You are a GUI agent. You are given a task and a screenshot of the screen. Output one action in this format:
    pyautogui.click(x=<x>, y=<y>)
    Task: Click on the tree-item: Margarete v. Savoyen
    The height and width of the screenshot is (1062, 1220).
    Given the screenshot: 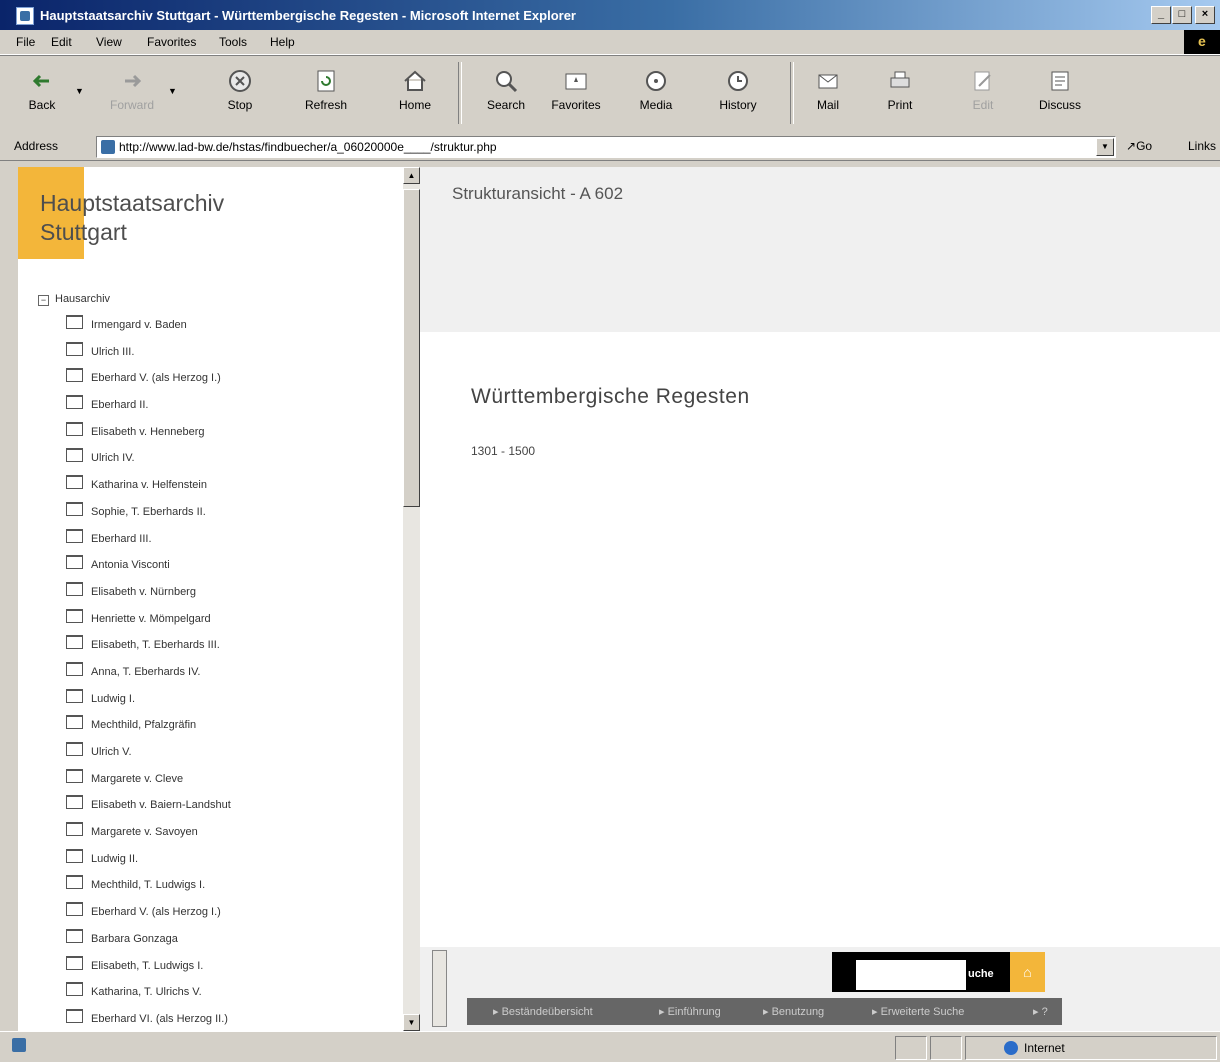 What is the action you would take?
    pyautogui.click(x=148, y=835)
    